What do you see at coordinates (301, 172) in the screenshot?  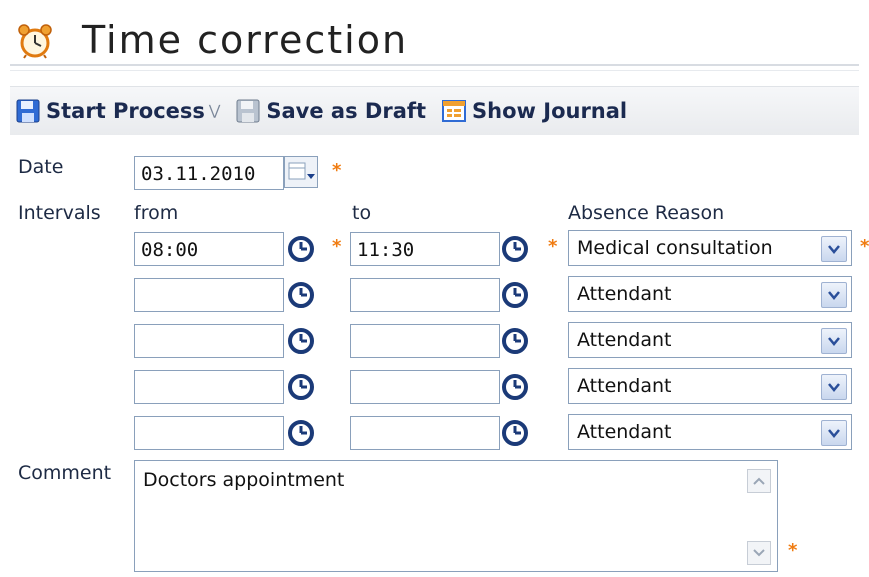 I see `calendar-icon` at bounding box center [301, 172].